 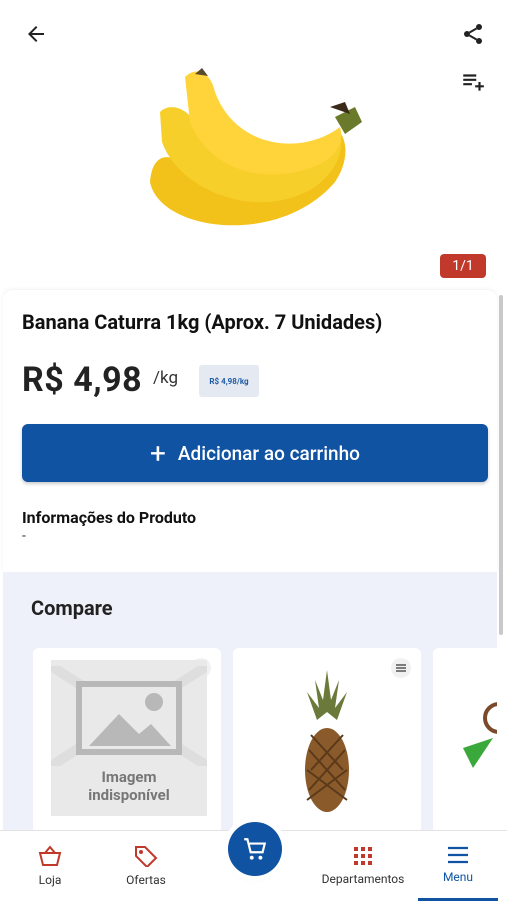 What do you see at coordinates (473, 82) in the screenshot?
I see `add-to-list-icon` at bounding box center [473, 82].